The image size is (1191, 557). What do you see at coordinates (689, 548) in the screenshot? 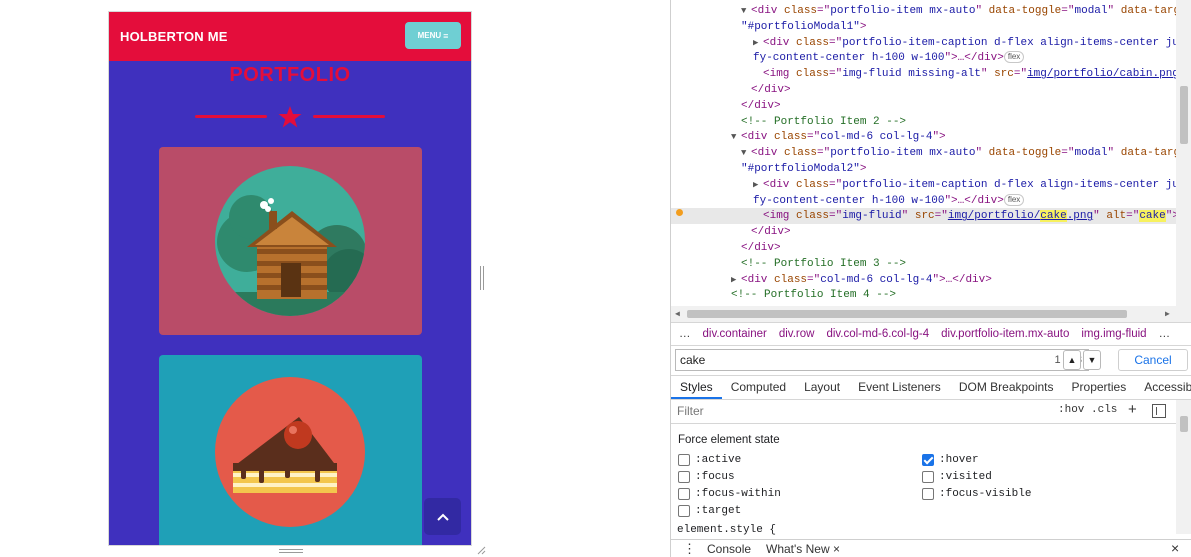
I see `more-tools-icon: ⋮` at bounding box center [689, 548].